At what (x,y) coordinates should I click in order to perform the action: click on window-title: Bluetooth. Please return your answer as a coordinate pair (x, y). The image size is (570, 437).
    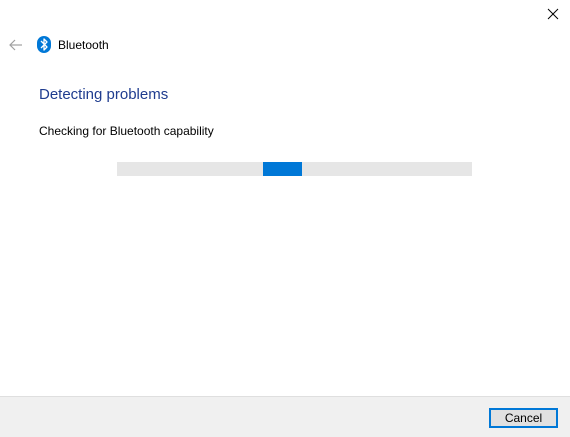
    Looking at the image, I should click on (83, 45).